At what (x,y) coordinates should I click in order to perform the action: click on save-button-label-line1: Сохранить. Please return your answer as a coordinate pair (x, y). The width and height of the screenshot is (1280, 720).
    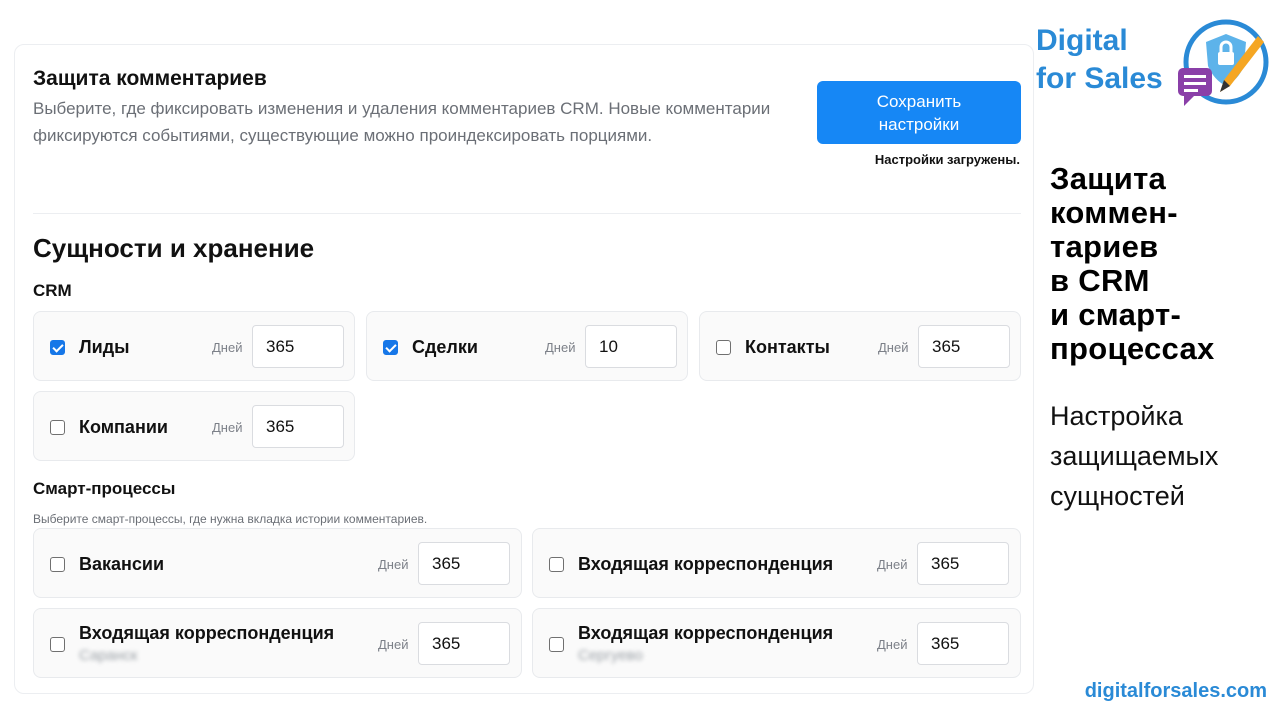
    Looking at the image, I should click on (919, 101).